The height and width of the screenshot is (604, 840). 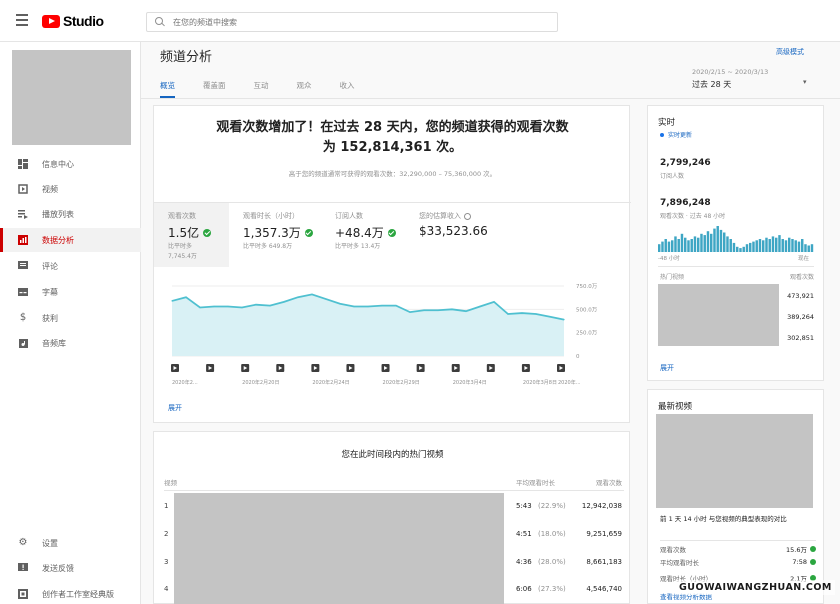 I want to click on advanced-mode-link: 高级模式, so click(x=790, y=52).